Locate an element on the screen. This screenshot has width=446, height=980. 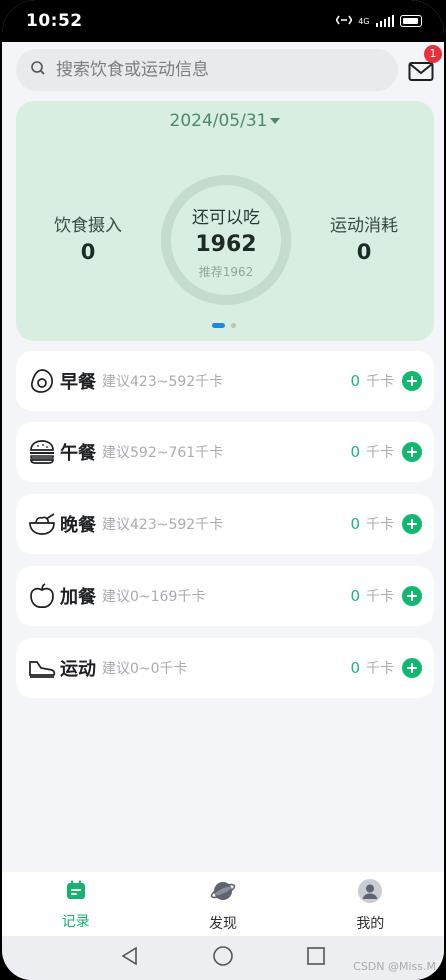
back-icon is located at coordinates (130, 958).